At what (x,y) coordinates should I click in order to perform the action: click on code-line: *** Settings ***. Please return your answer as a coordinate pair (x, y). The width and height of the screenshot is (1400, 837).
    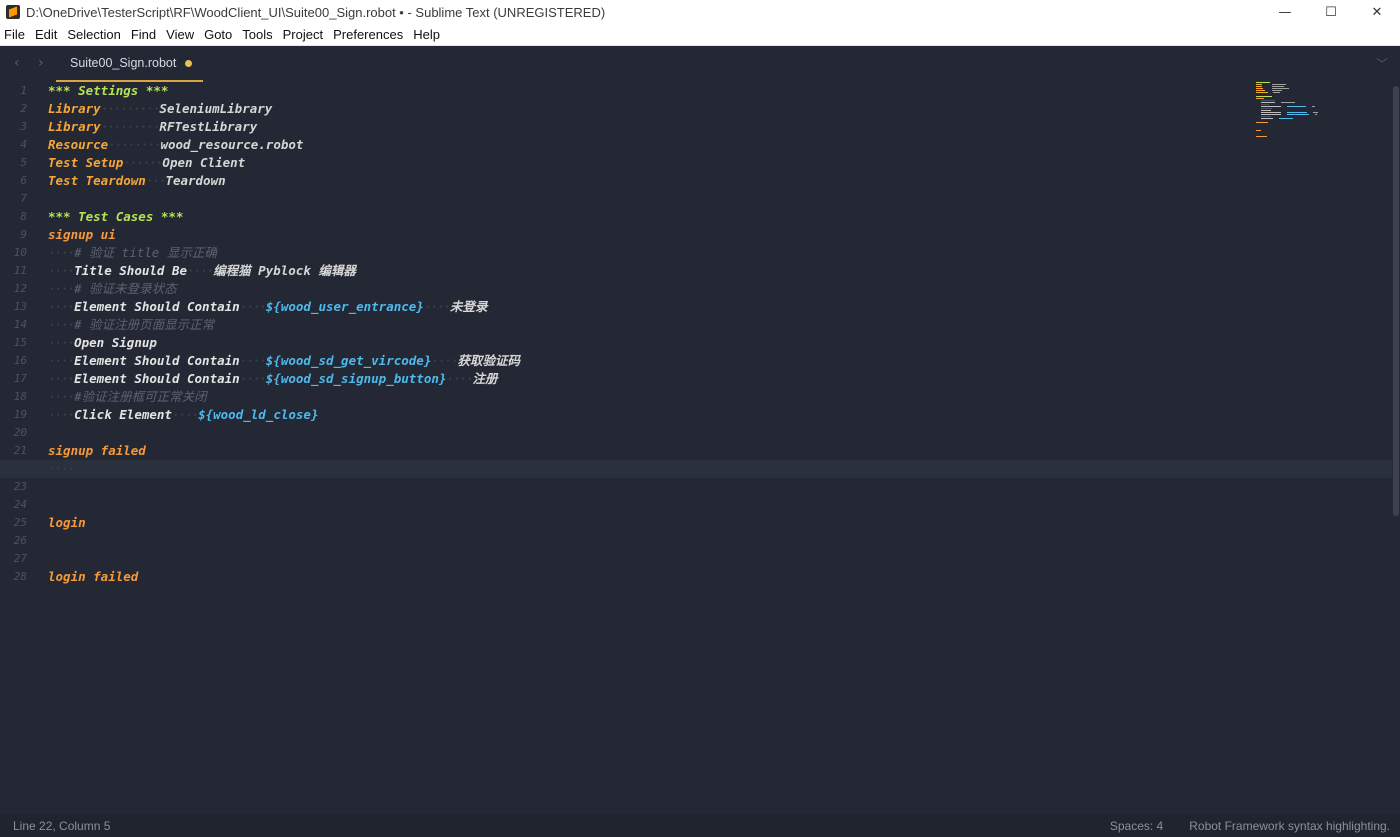
    Looking at the image, I should click on (720, 91).